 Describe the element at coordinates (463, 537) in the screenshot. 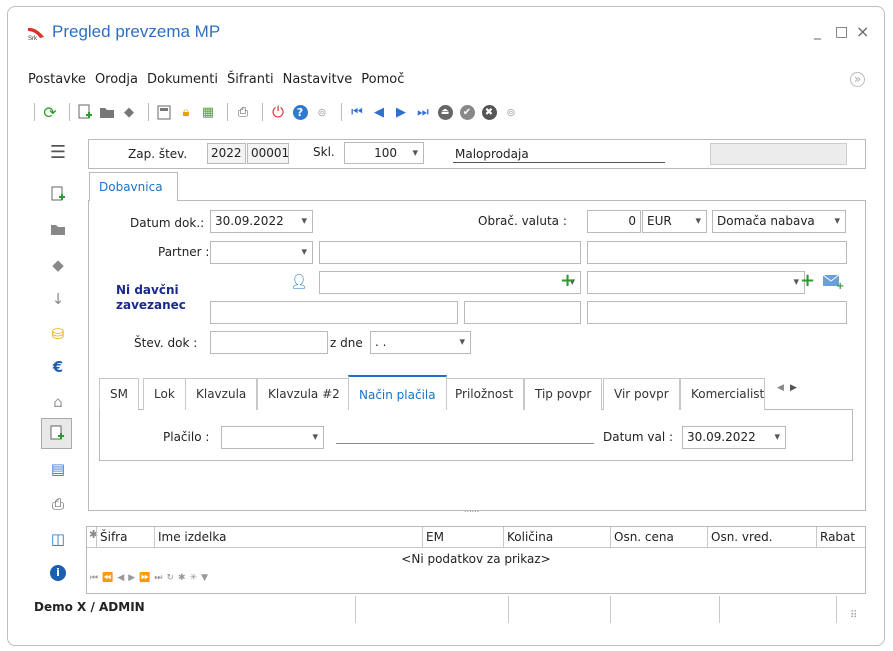

I see `col-em: EM` at that location.